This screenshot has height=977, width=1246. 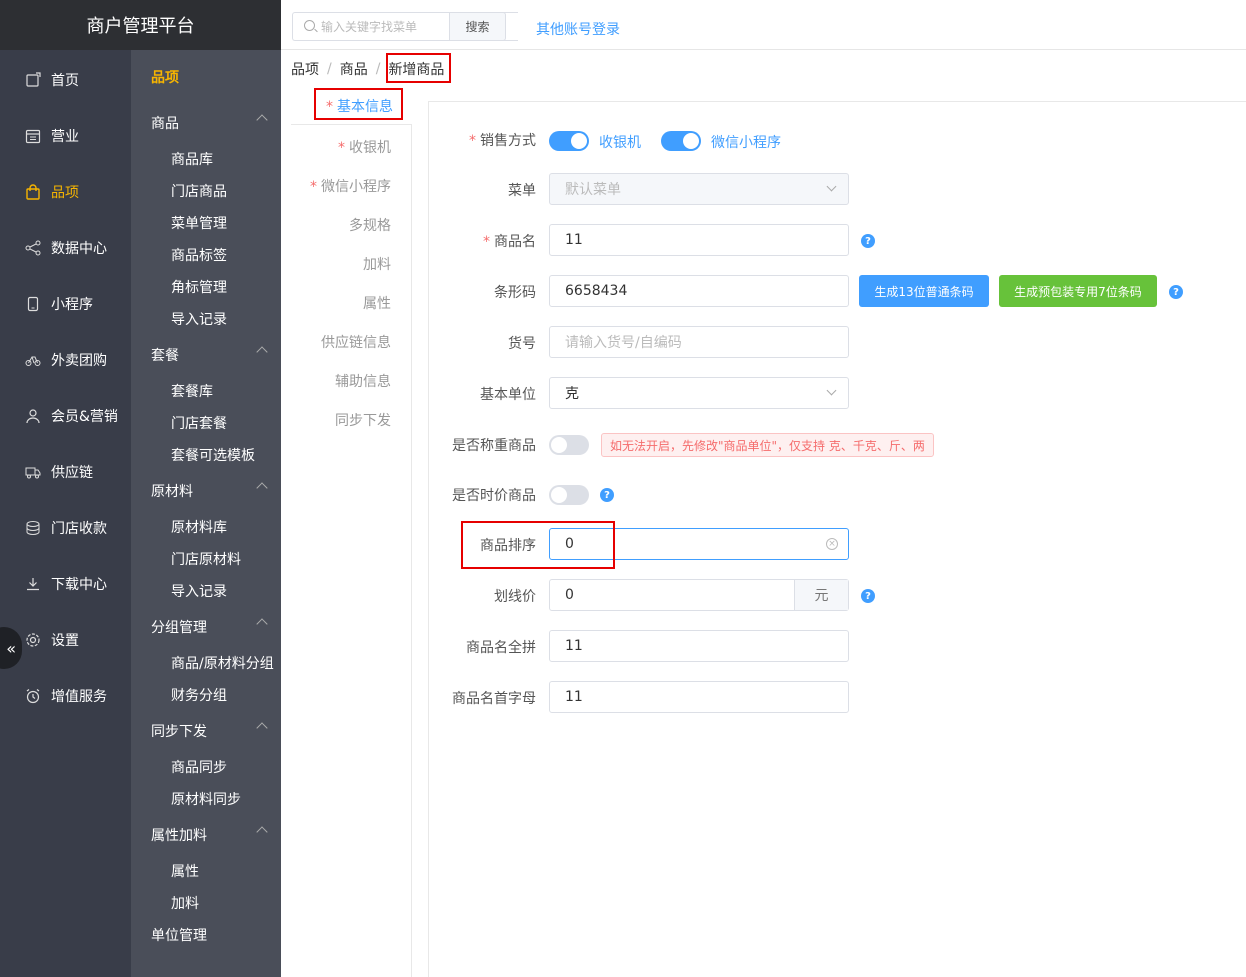 I want to click on nav-item-products: 品项, so click(x=65, y=192).